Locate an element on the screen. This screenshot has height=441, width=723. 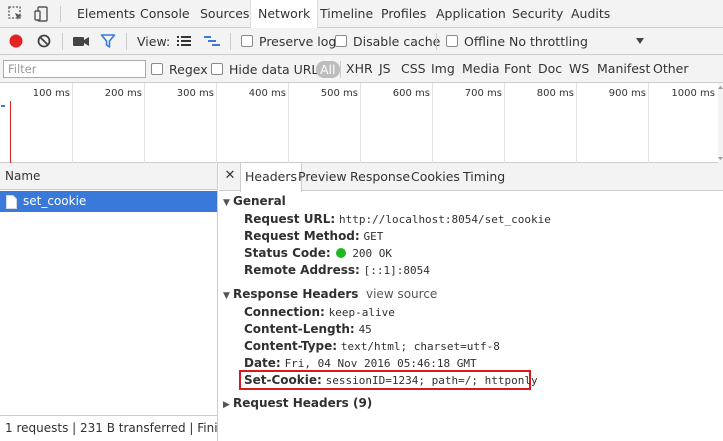
tab-timing: Timing is located at coordinates (484, 177).